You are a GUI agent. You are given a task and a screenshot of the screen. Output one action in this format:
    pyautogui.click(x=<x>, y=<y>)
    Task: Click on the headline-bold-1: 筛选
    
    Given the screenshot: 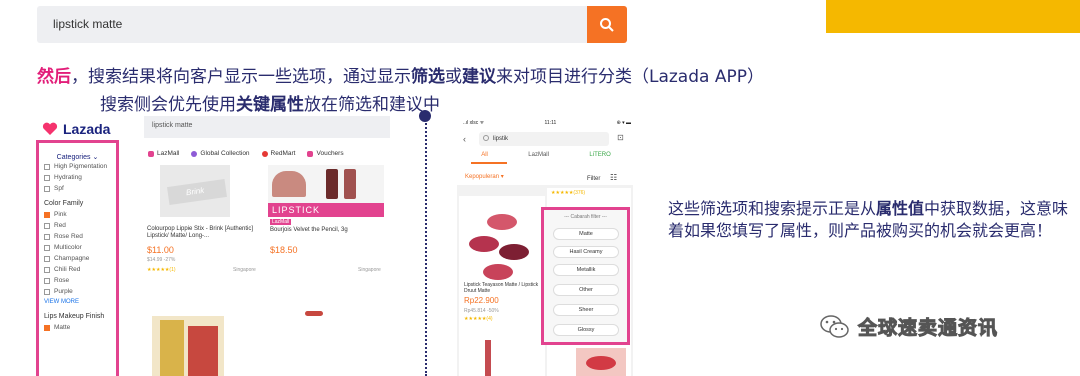 What is the action you would take?
    pyautogui.click(x=428, y=77)
    